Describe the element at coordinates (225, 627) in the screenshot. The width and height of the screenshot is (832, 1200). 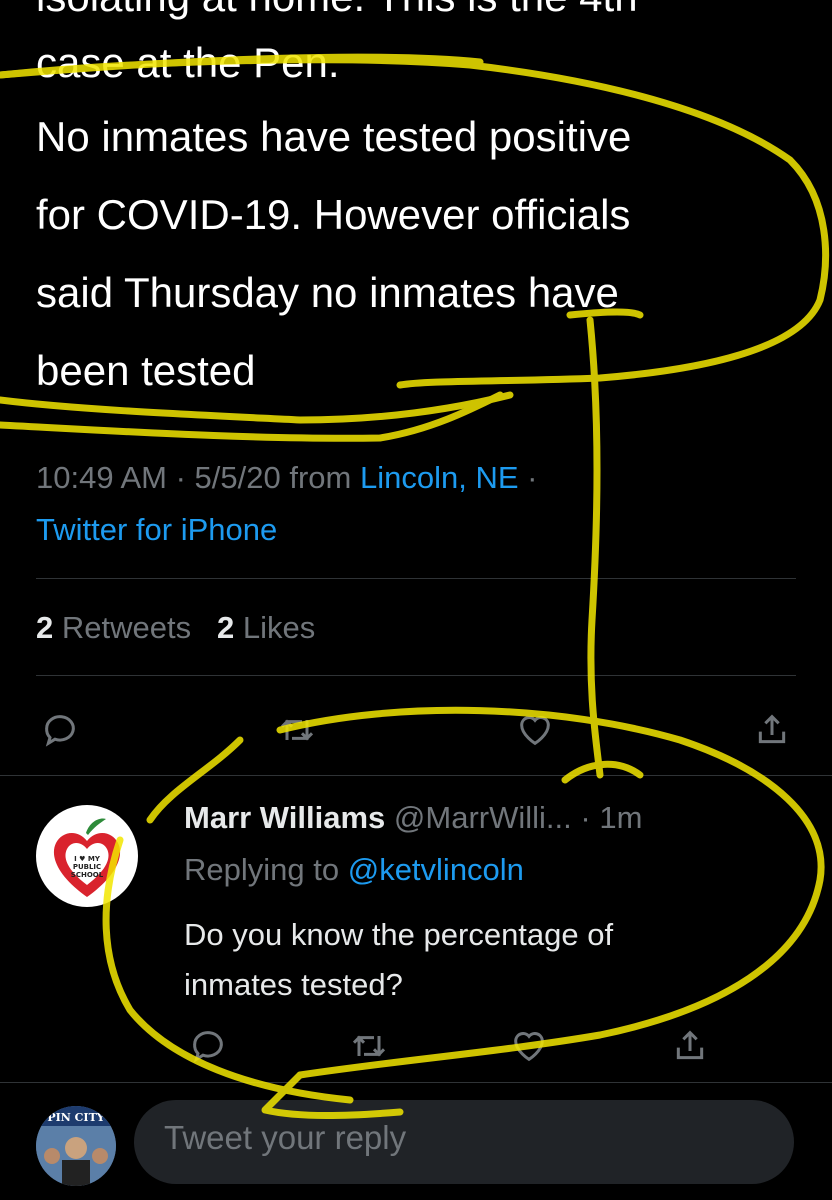
I see `likes-count: 2` at that location.